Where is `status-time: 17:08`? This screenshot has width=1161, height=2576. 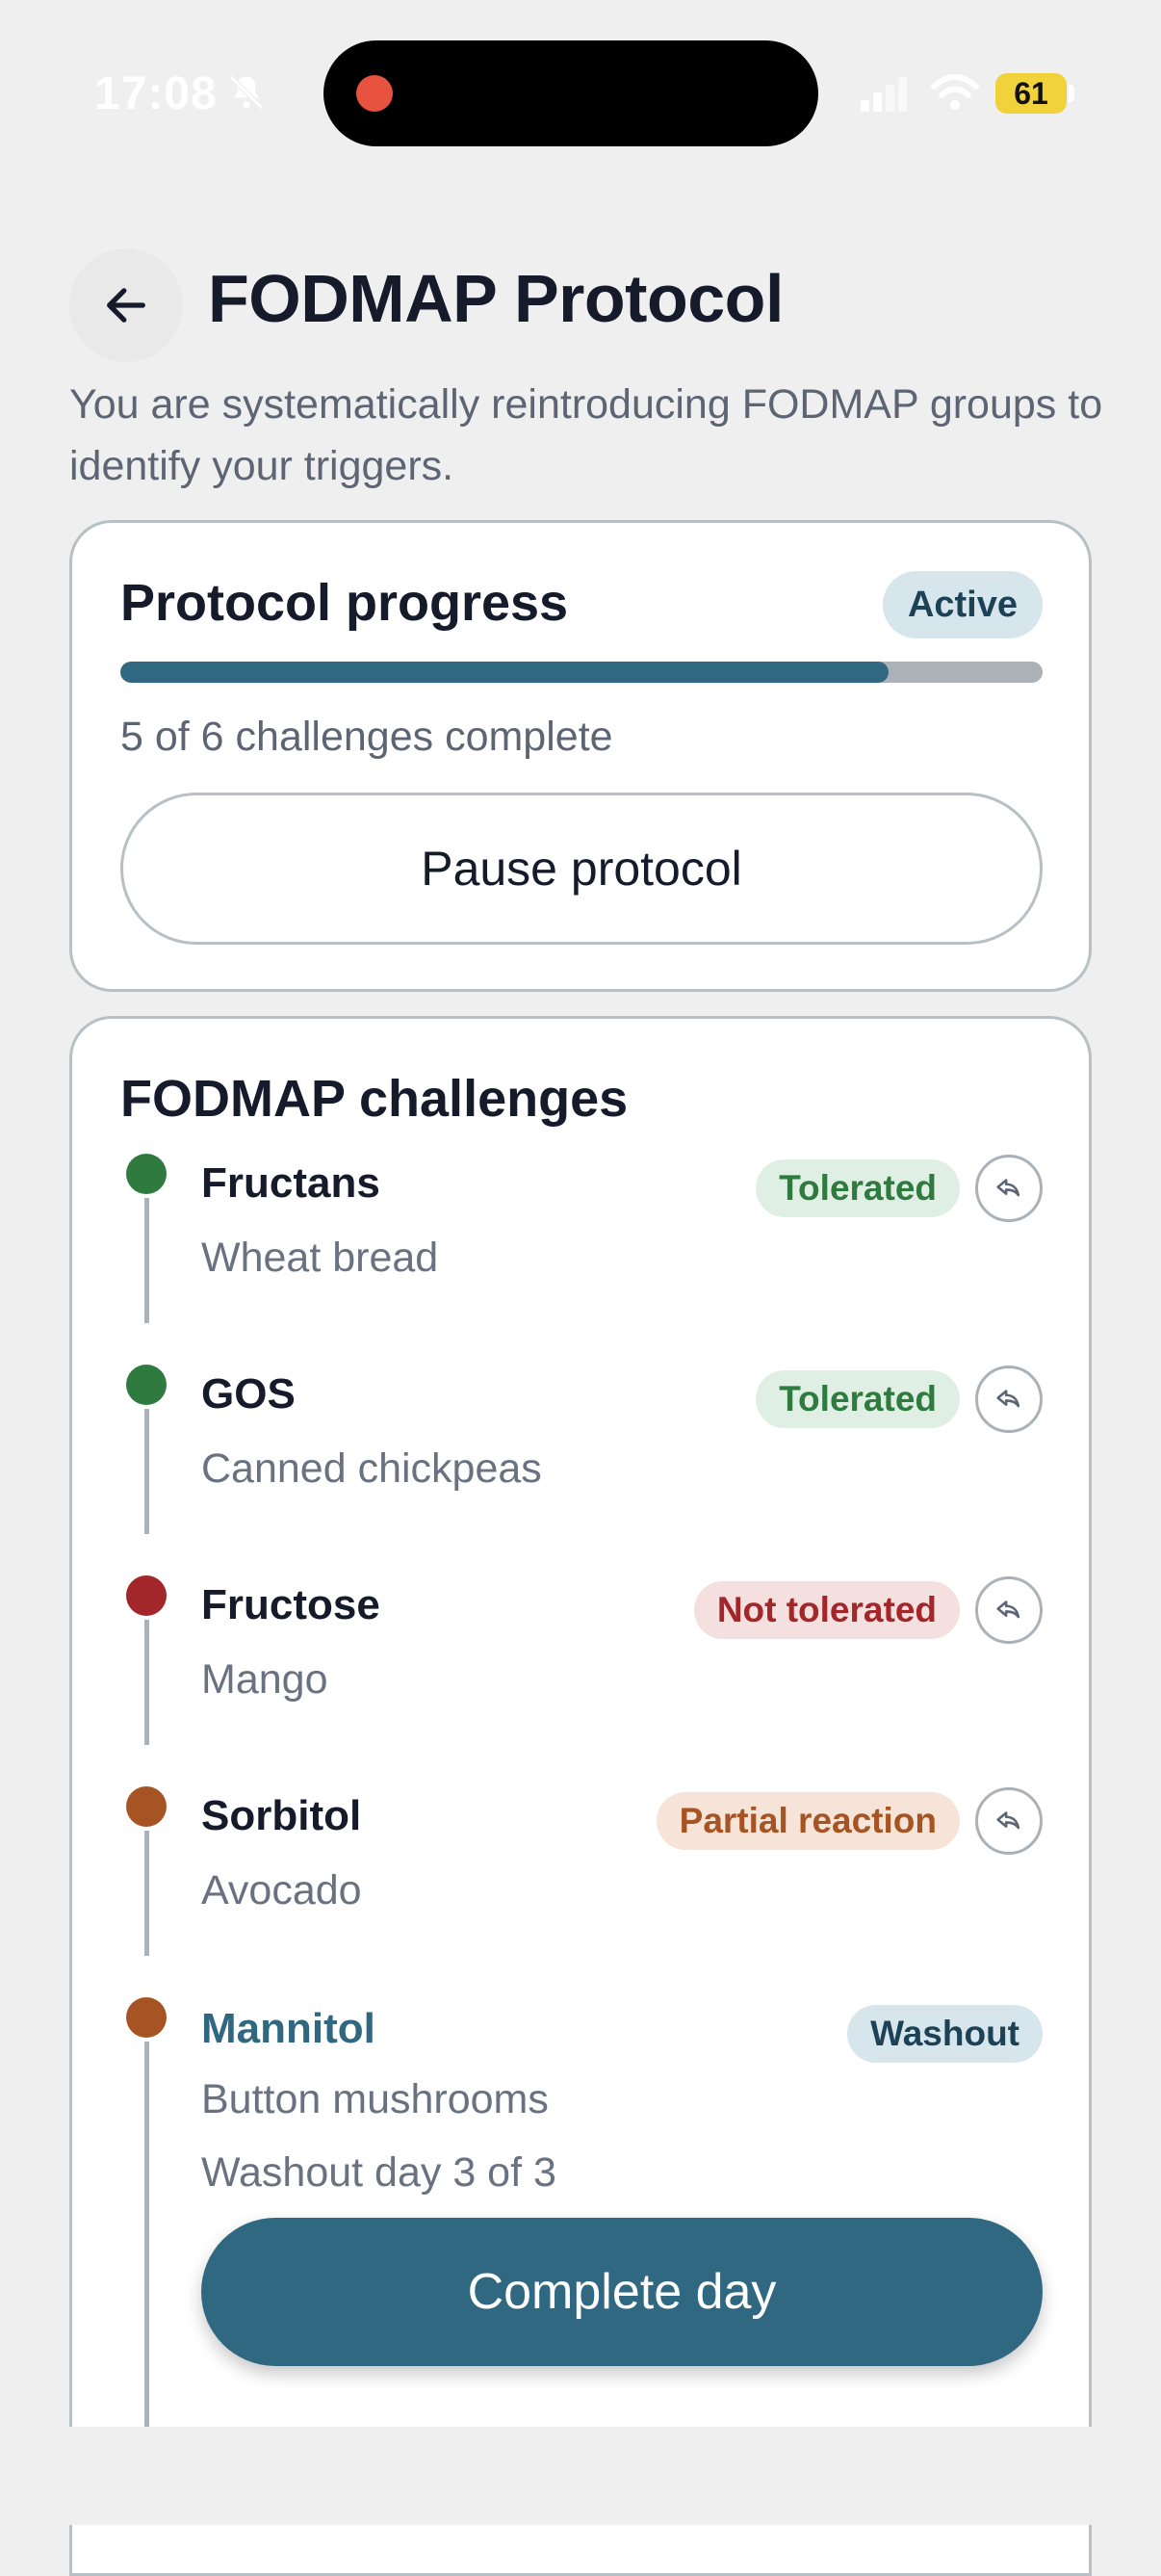
status-time: 17:08 is located at coordinates (156, 93).